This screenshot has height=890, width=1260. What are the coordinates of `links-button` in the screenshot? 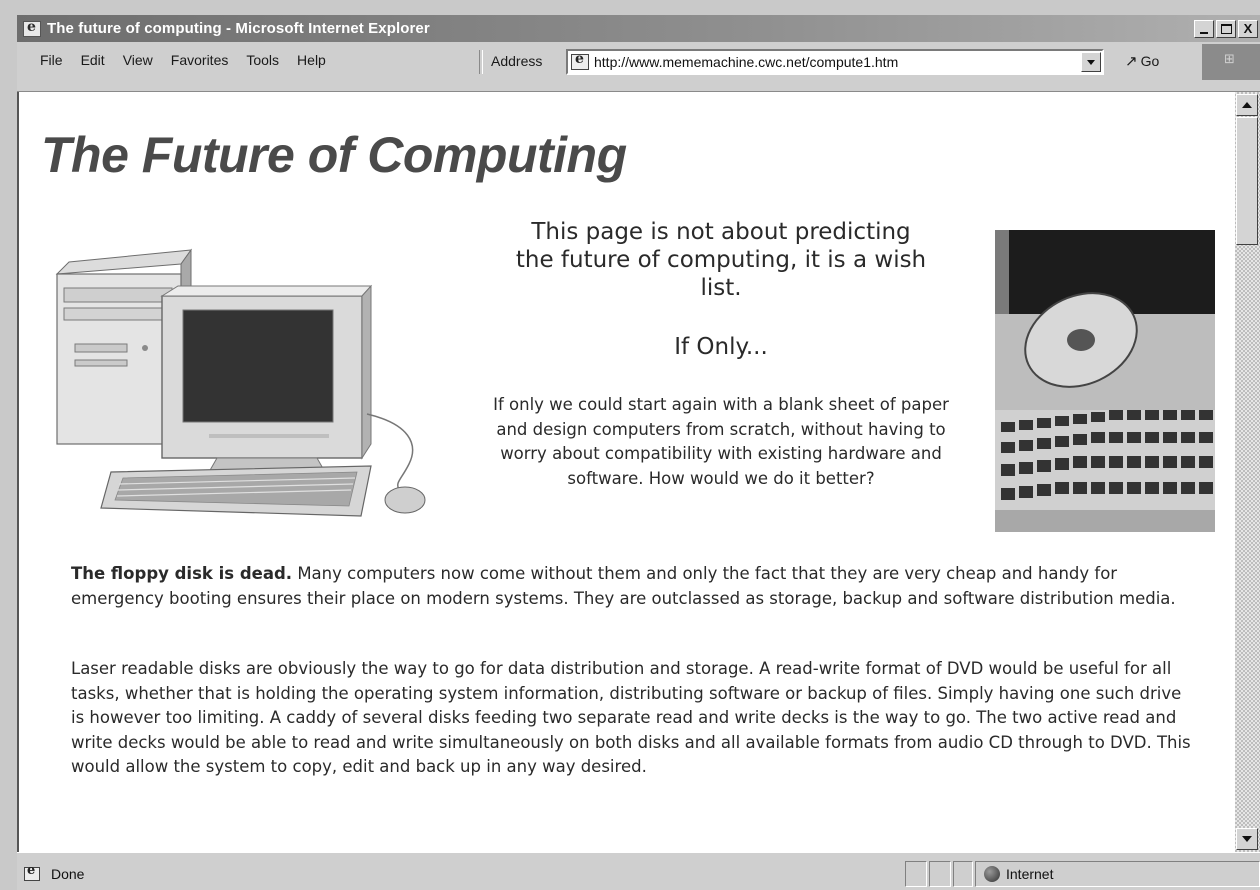 It's located at (1231, 62).